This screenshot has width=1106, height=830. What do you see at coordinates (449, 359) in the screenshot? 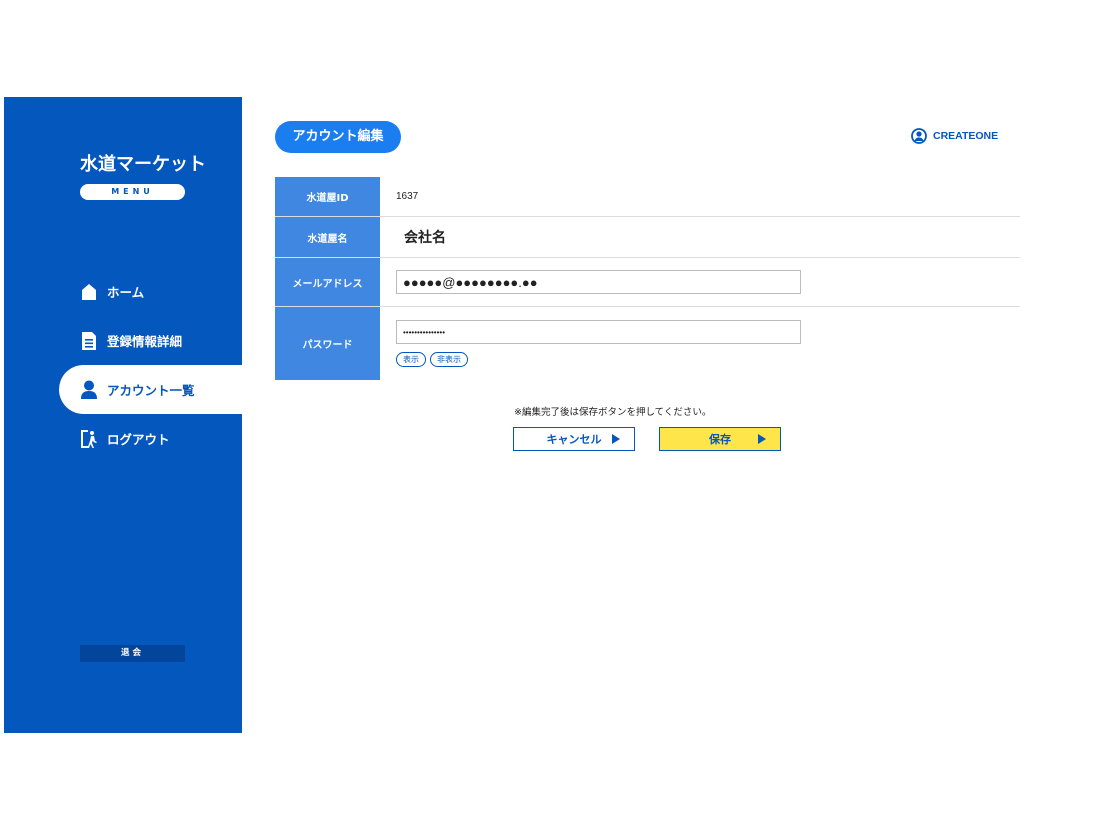
I see `hide-password-button: 非表示` at bounding box center [449, 359].